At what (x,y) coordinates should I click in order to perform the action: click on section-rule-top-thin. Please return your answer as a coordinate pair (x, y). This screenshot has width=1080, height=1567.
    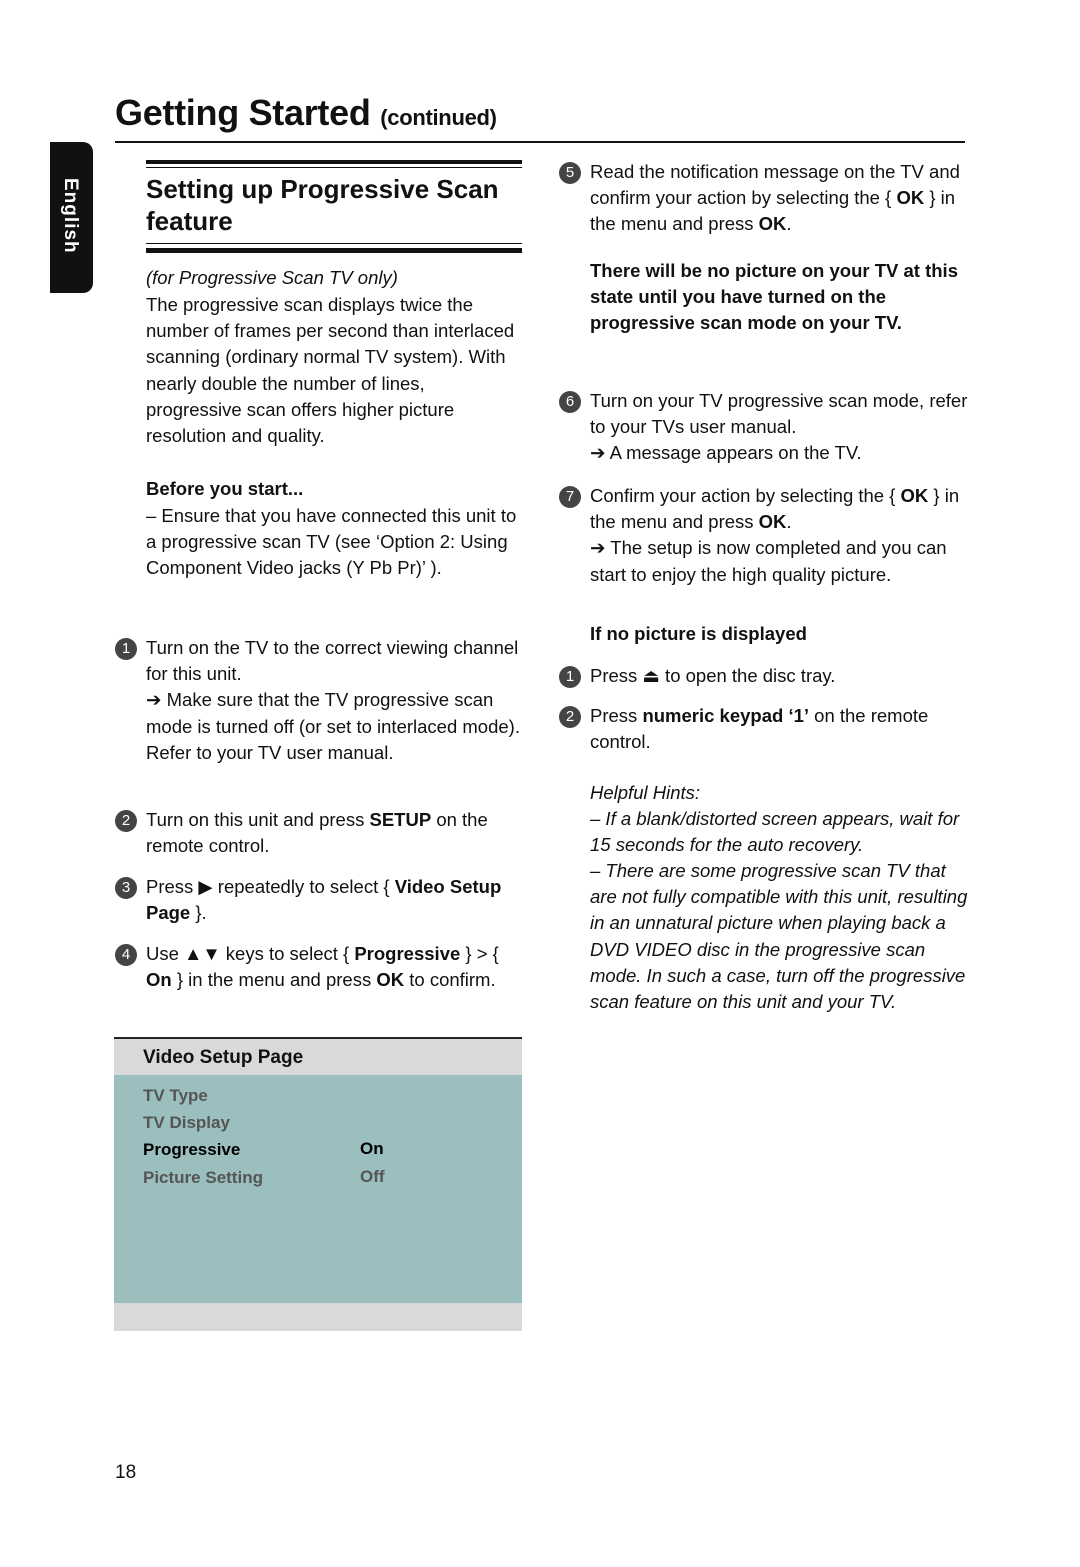
    Looking at the image, I should click on (334, 167).